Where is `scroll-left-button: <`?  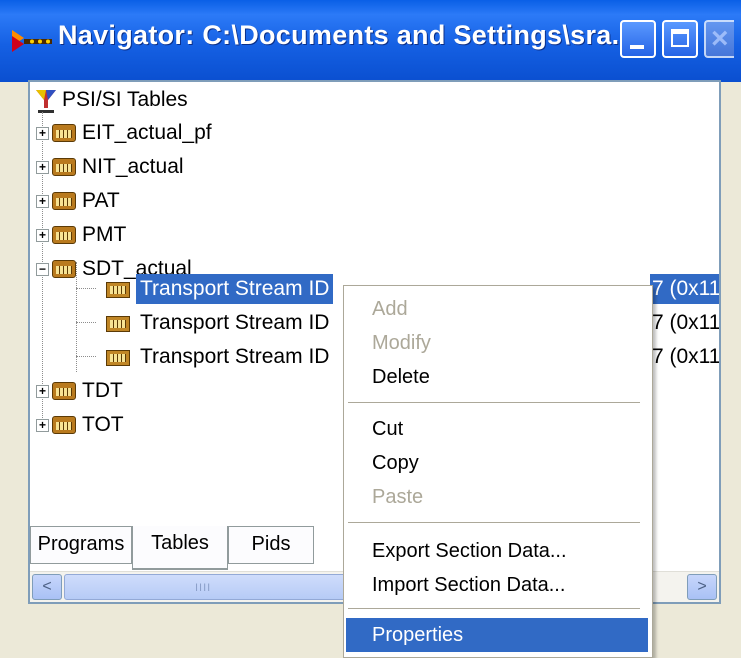
scroll-left-button: < is located at coordinates (47, 587).